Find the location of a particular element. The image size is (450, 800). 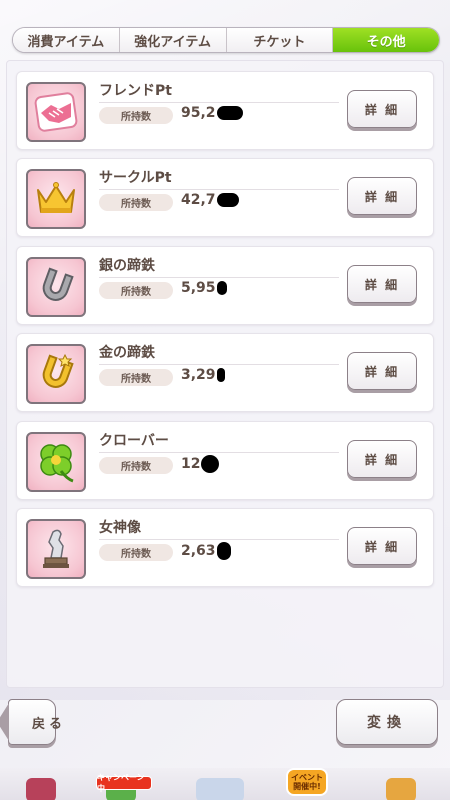

clover-icon is located at coordinates (56, 462).